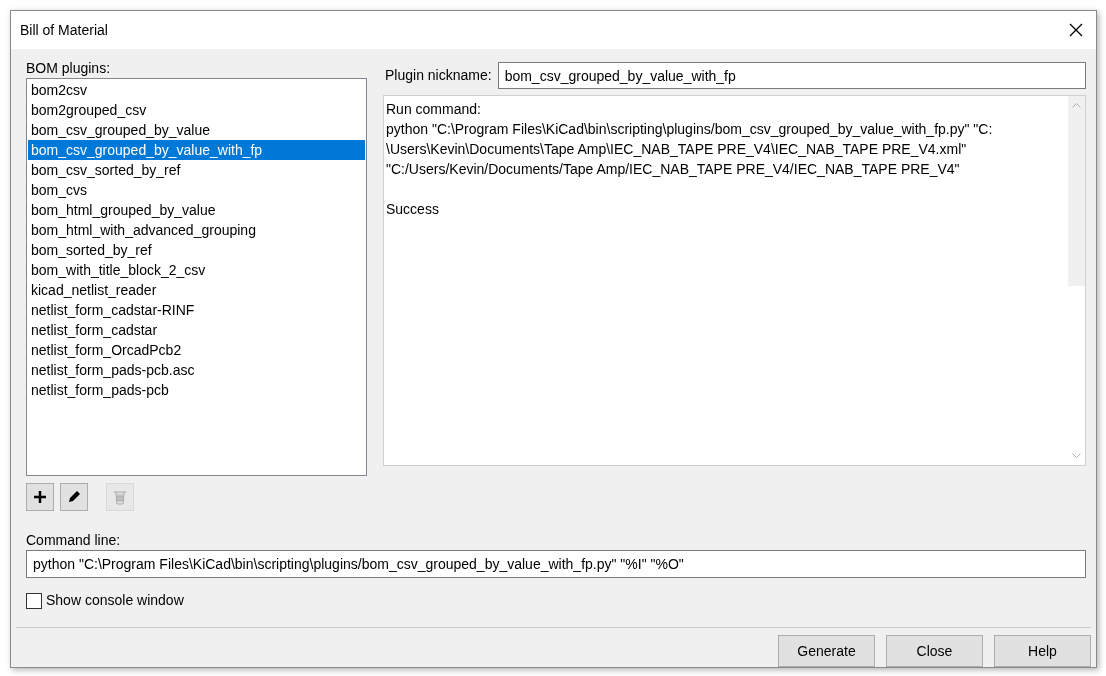  I want to click on plugin-list-item: bom_csv_sorted_by_ref, so click(196, 170).